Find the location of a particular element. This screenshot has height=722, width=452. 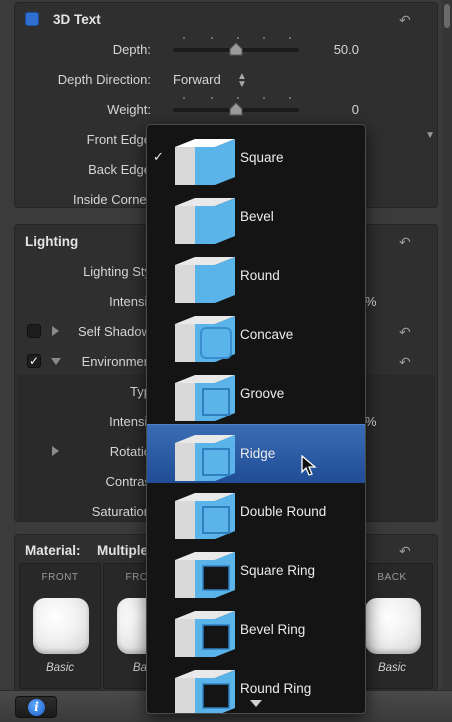

menu-item-label: Ridge is located at coordinates (258, 453).